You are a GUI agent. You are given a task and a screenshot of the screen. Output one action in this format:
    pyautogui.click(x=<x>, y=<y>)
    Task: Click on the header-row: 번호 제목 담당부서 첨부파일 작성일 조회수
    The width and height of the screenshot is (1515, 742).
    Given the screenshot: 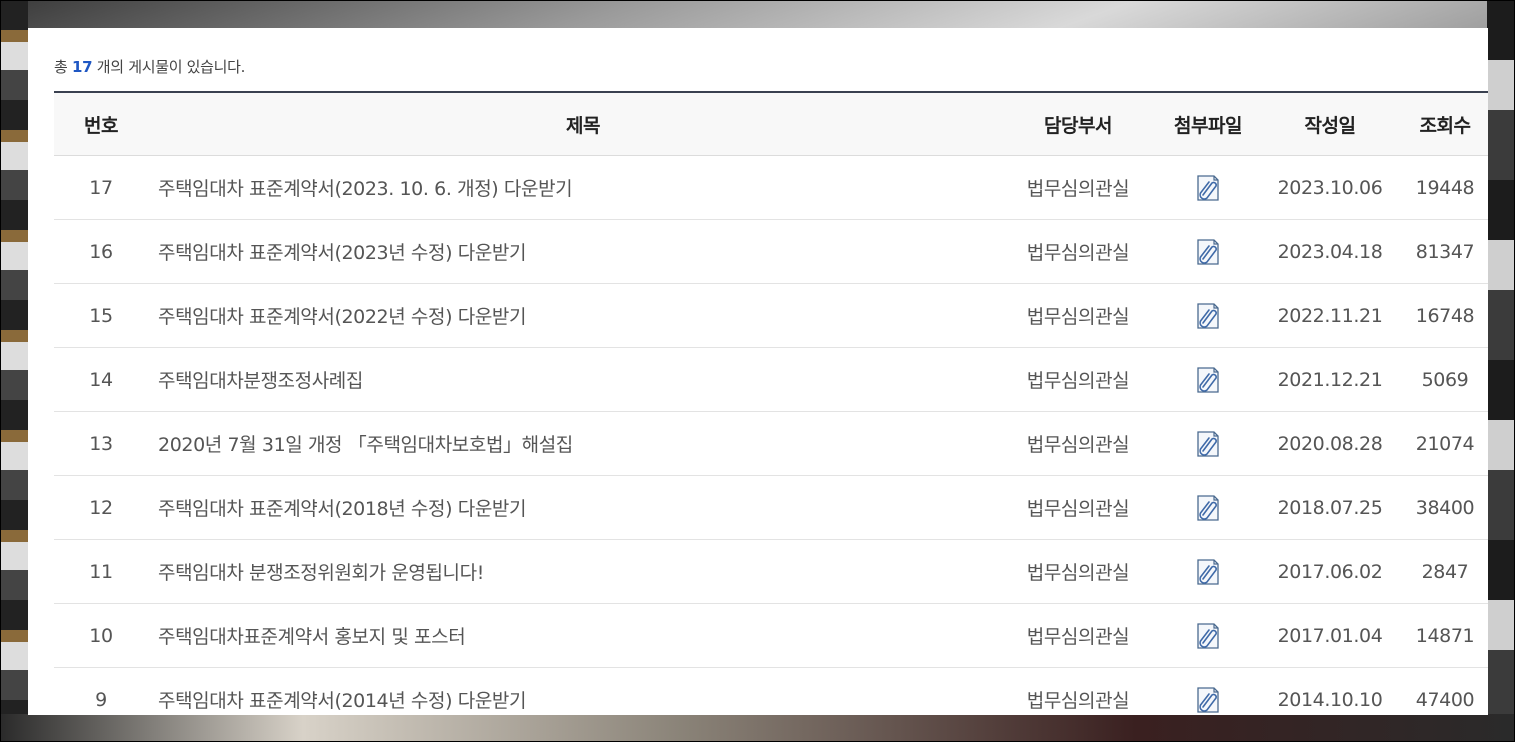 What is the action you would take?
    pyautogui.click(x=771, y=124)
    